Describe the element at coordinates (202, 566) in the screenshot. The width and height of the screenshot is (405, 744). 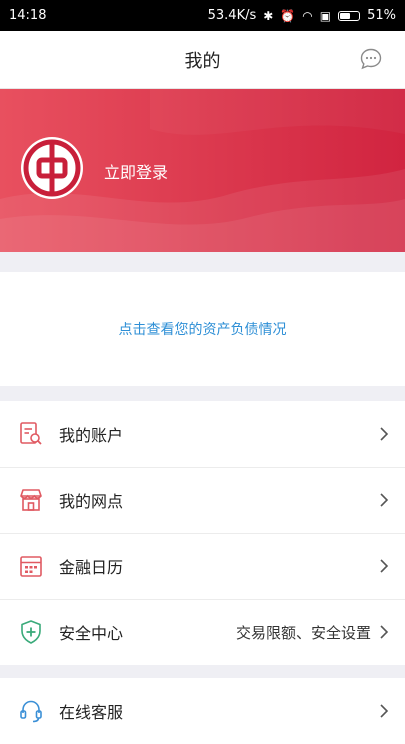
I see `menu-item-financial-calendar: 金融日历` at that location.